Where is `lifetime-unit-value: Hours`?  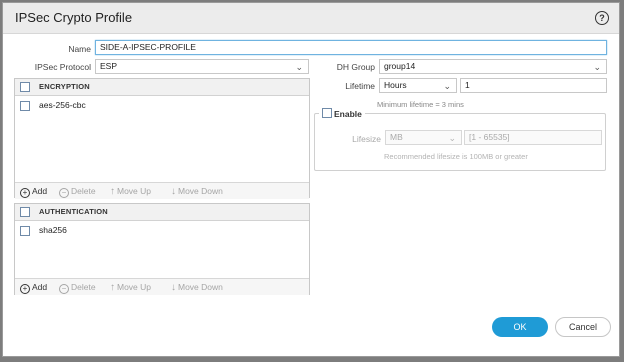
lifetime-unit-value: Hours is located at coordinates (395, 85).